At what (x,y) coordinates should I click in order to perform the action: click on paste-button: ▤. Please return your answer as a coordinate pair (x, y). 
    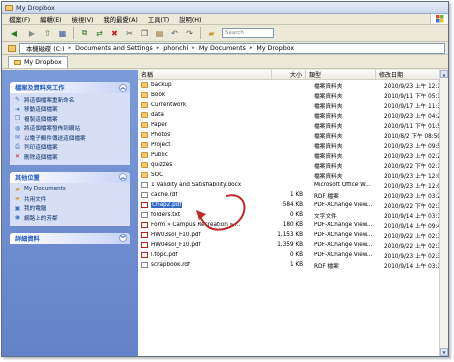
    Looking at the image, I should click on (159, 33).